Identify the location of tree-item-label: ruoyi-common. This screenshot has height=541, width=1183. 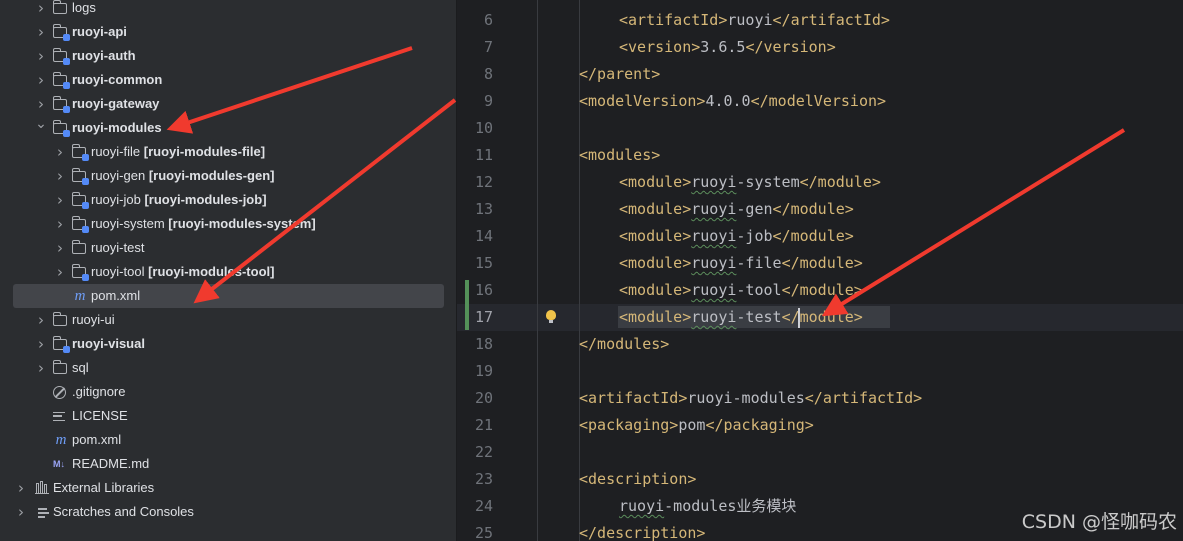
(117, 79).